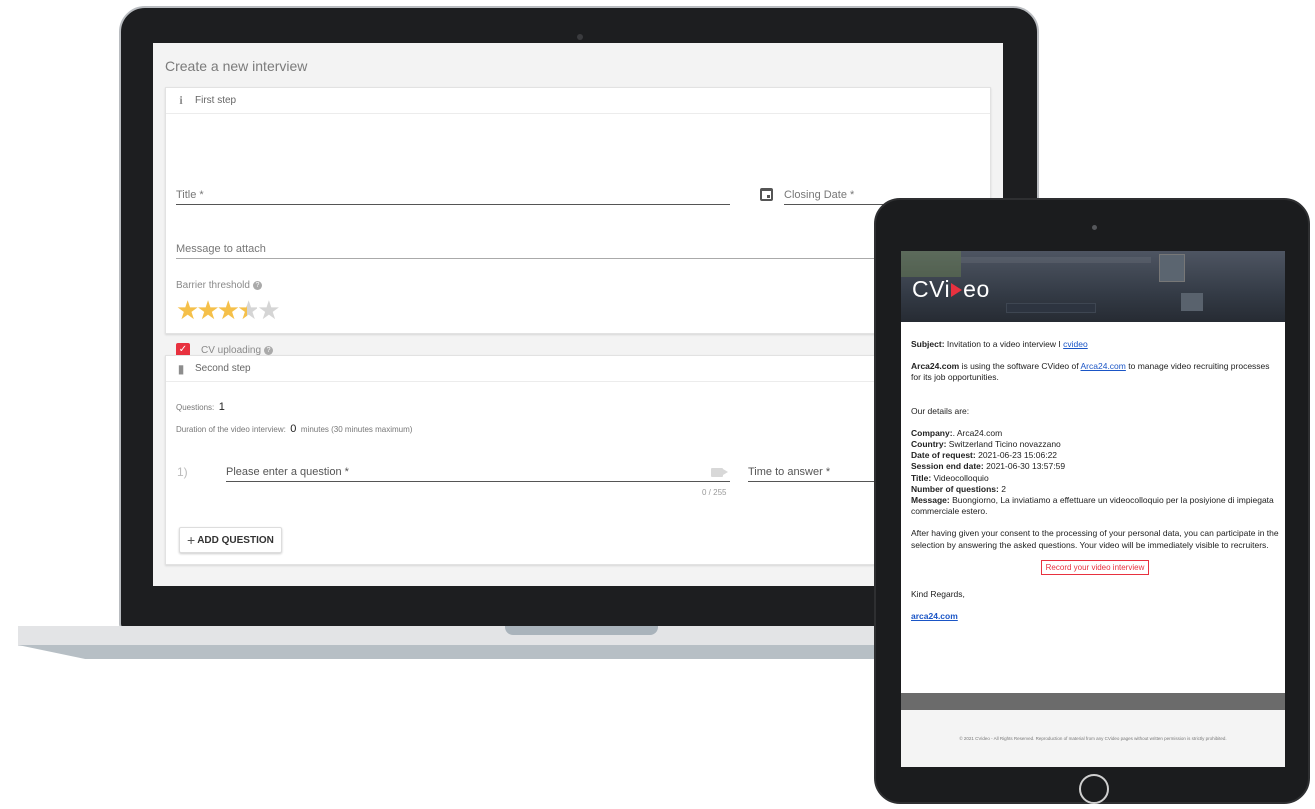  What do you see at coordinates (1095, 455) in the screenshot?
I see `detail-request-date: Date of request: 2021-06-23 15:06:22` at bounding box center [1095, 455].